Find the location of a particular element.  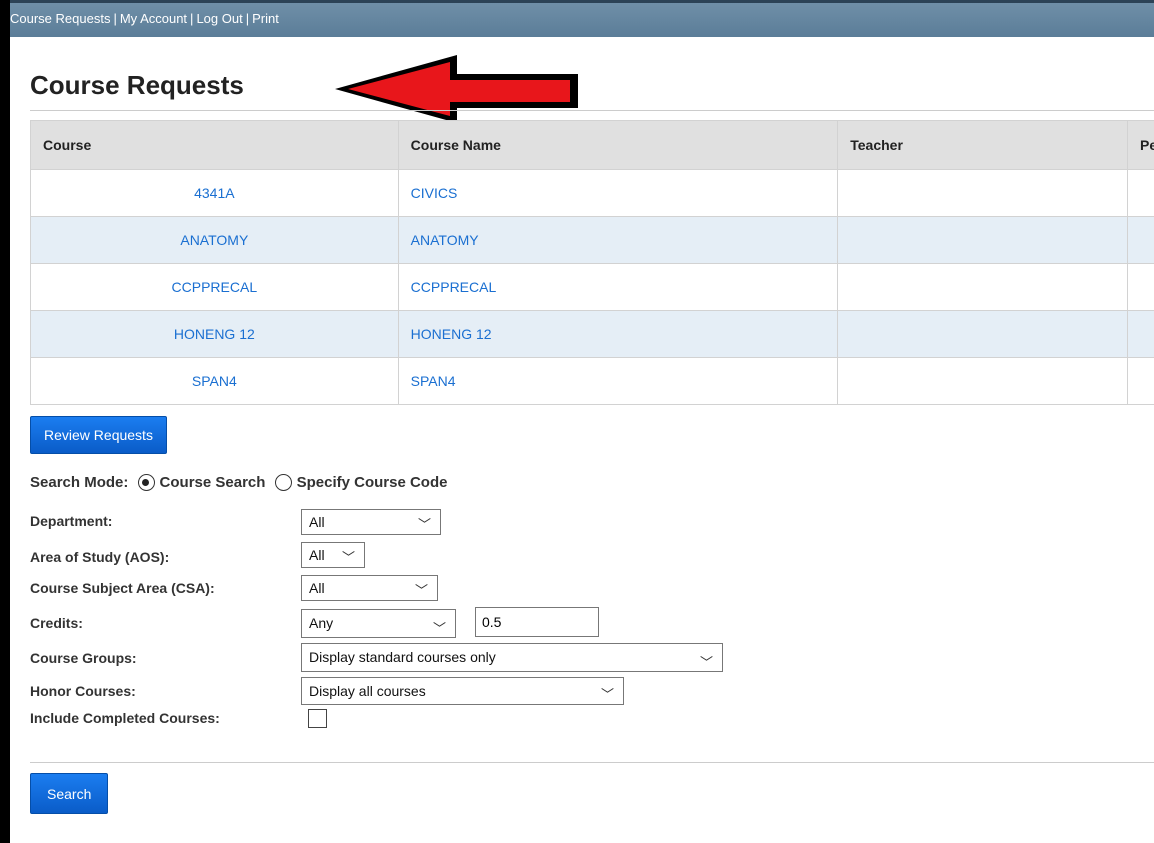

honor-courses-select: Display all courses ﹀ is located at coordinates (462, 691).